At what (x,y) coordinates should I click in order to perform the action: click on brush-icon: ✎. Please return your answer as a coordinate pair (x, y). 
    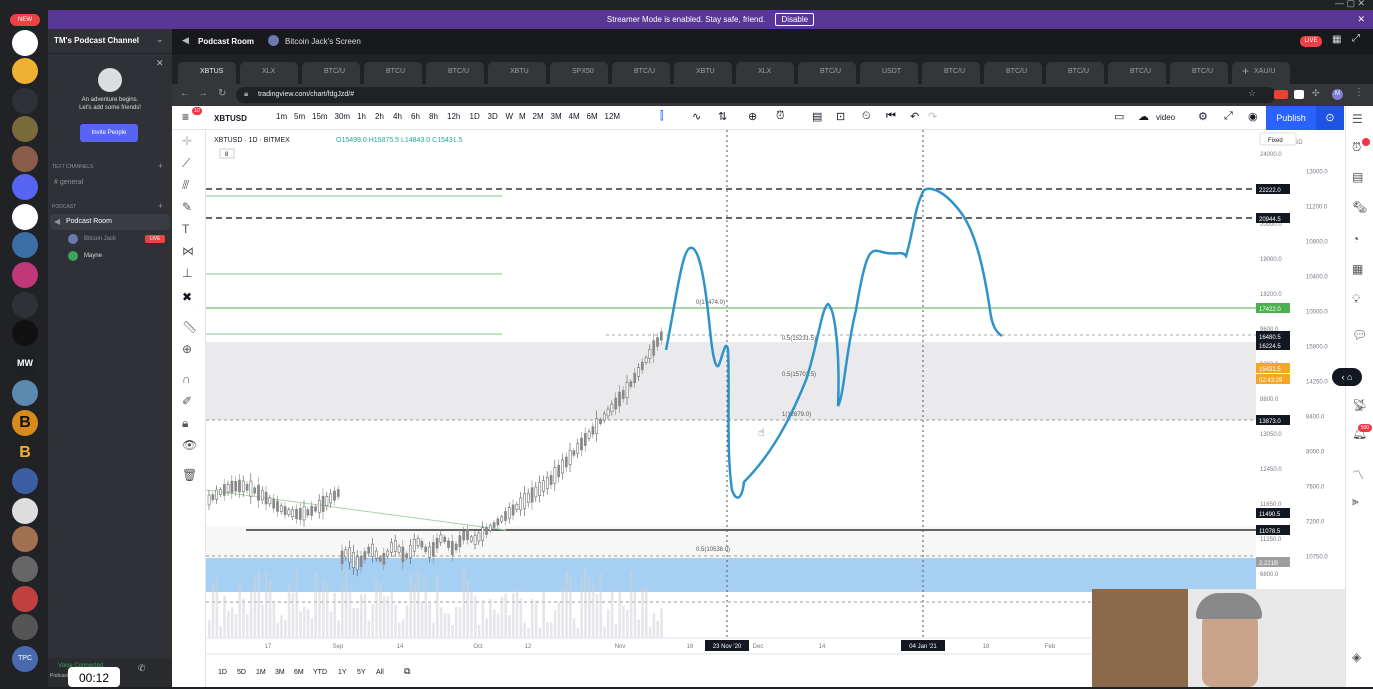
    Looking at the image, I should click on (187, 207).